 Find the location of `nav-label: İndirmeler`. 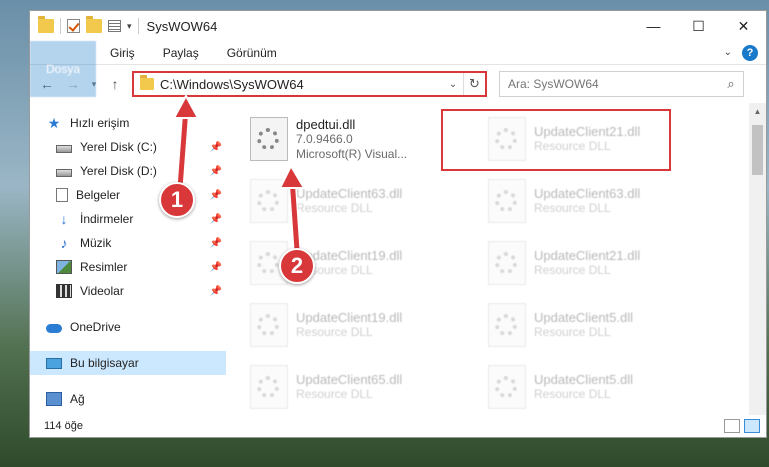

nav-label: İndirmeler is located at coordinates (107, 219).